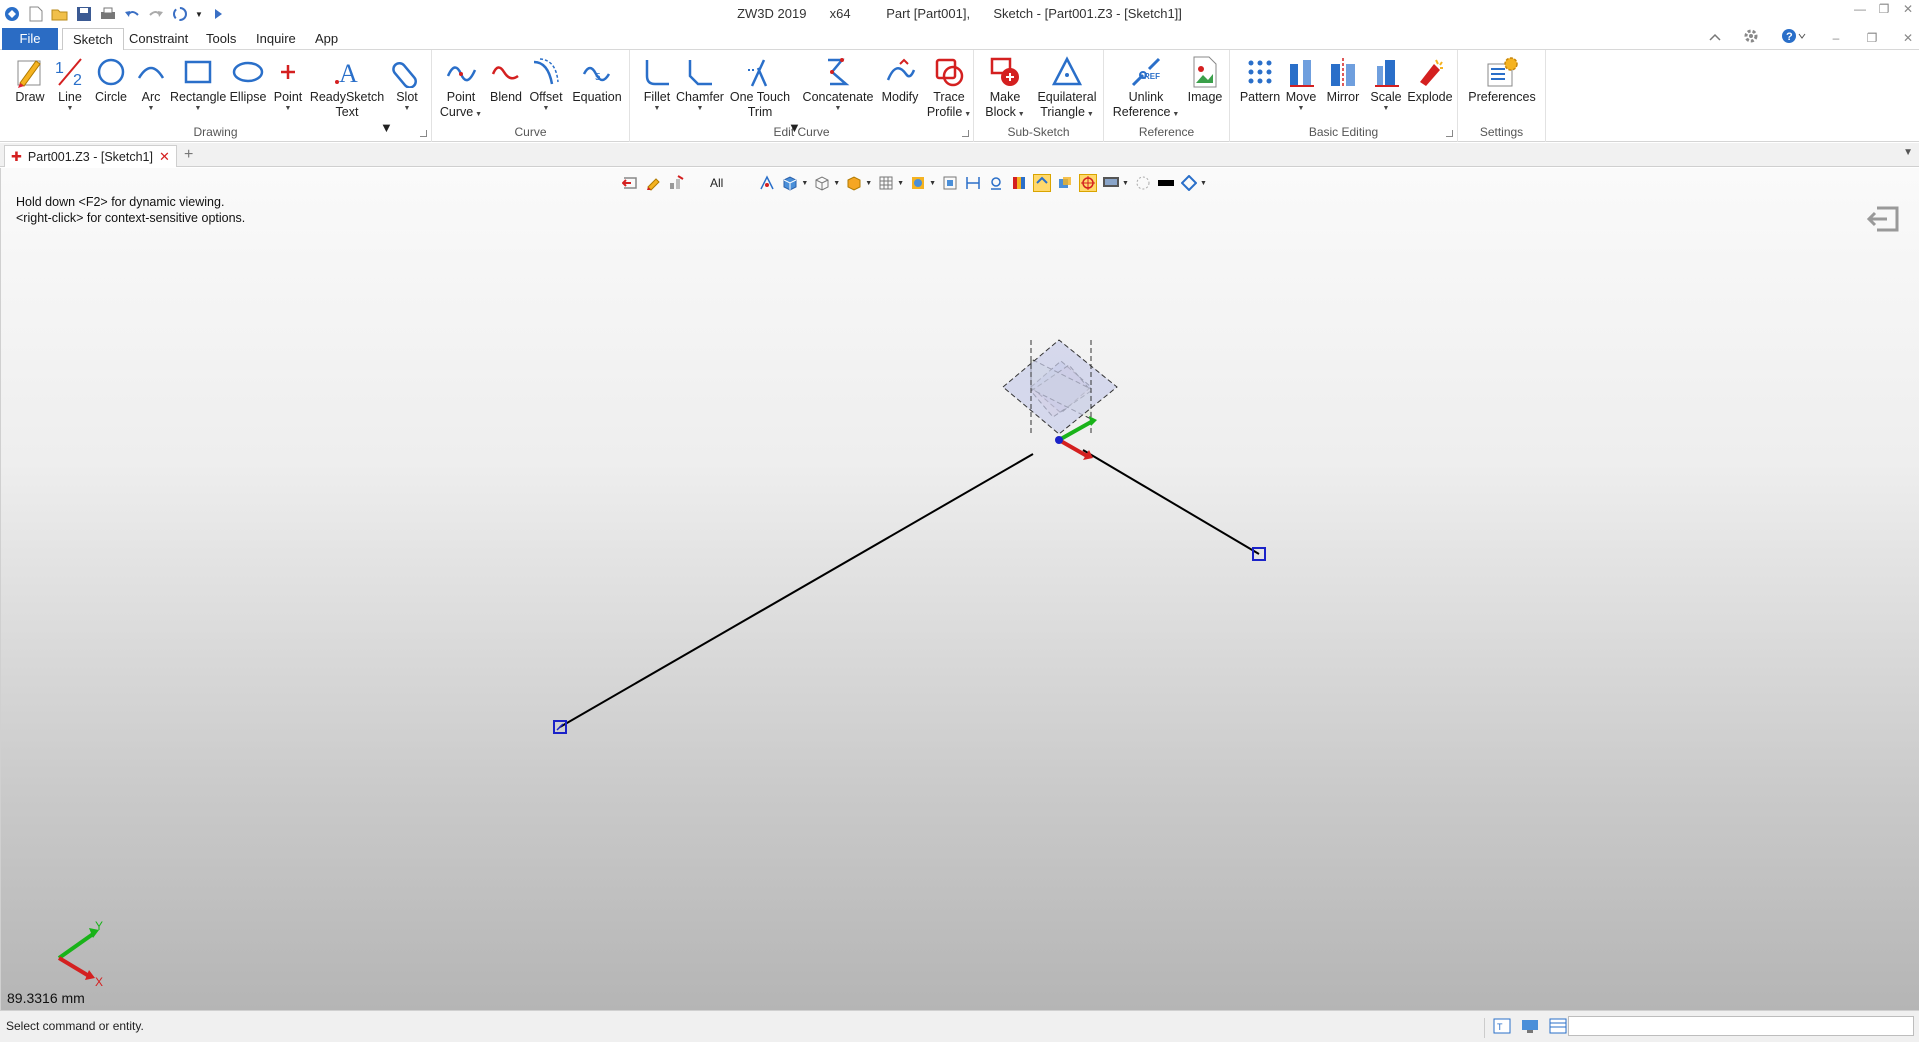 The width and height of the screenshot is (1919, 1042). Describe the element at coordinates (900, 79) in the screenshot. I see `modify-button: Modify` at that location.